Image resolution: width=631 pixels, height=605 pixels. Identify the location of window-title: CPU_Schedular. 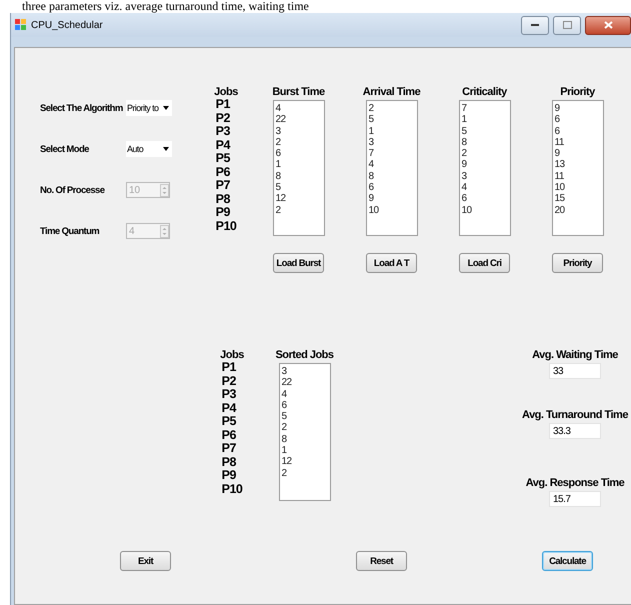
(67, 25).